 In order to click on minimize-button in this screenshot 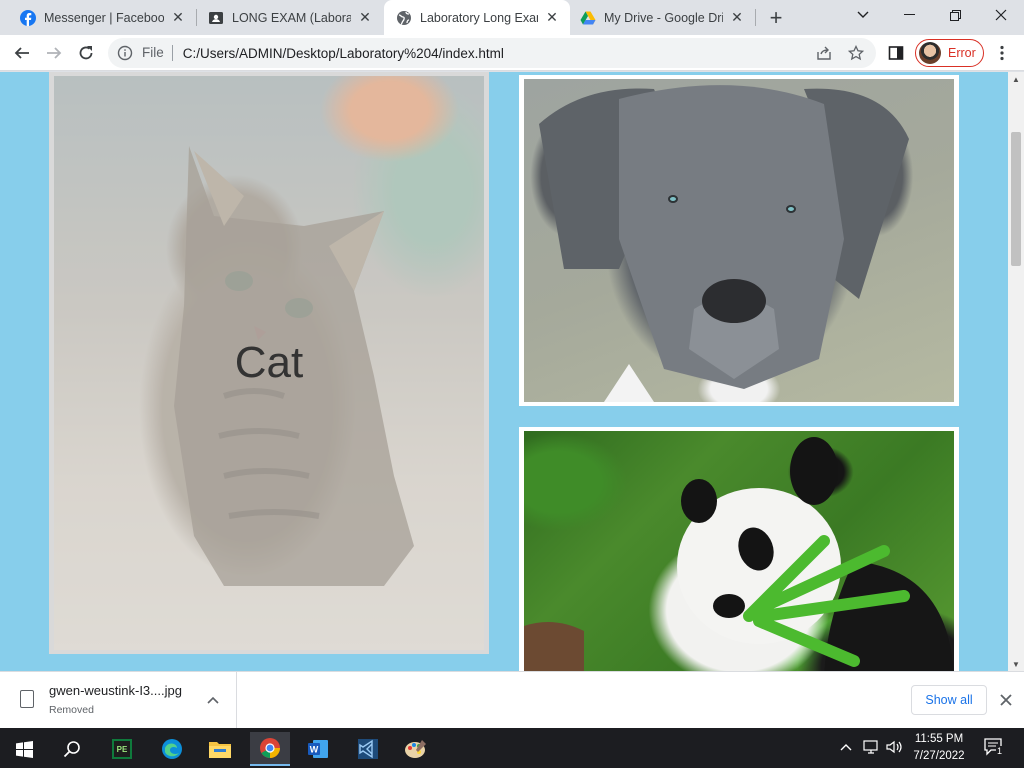, I will do `click(909, 15)`.